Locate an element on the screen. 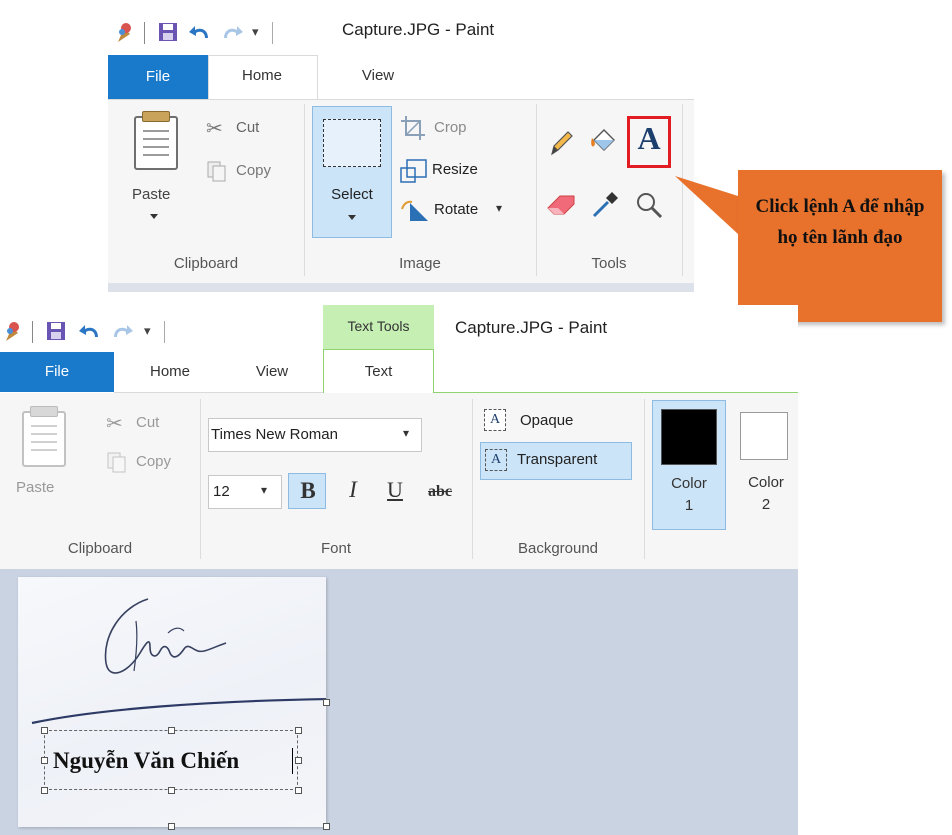  ribbon-bottom-border is located at coordinates (401, 287).